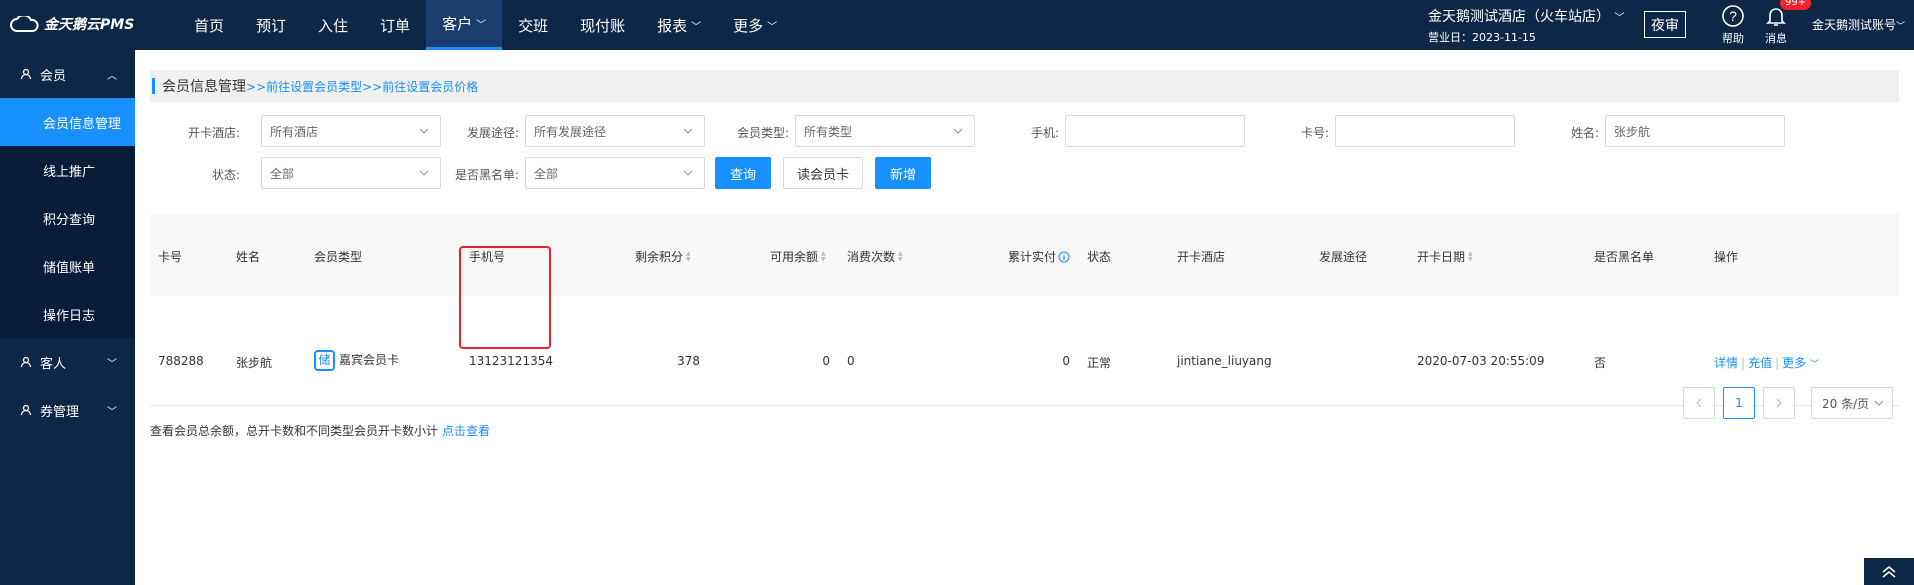 This screenshot has width=1914, height=585. I want to click on channel-filter-select: 所有发展途径, so click(615, 131).